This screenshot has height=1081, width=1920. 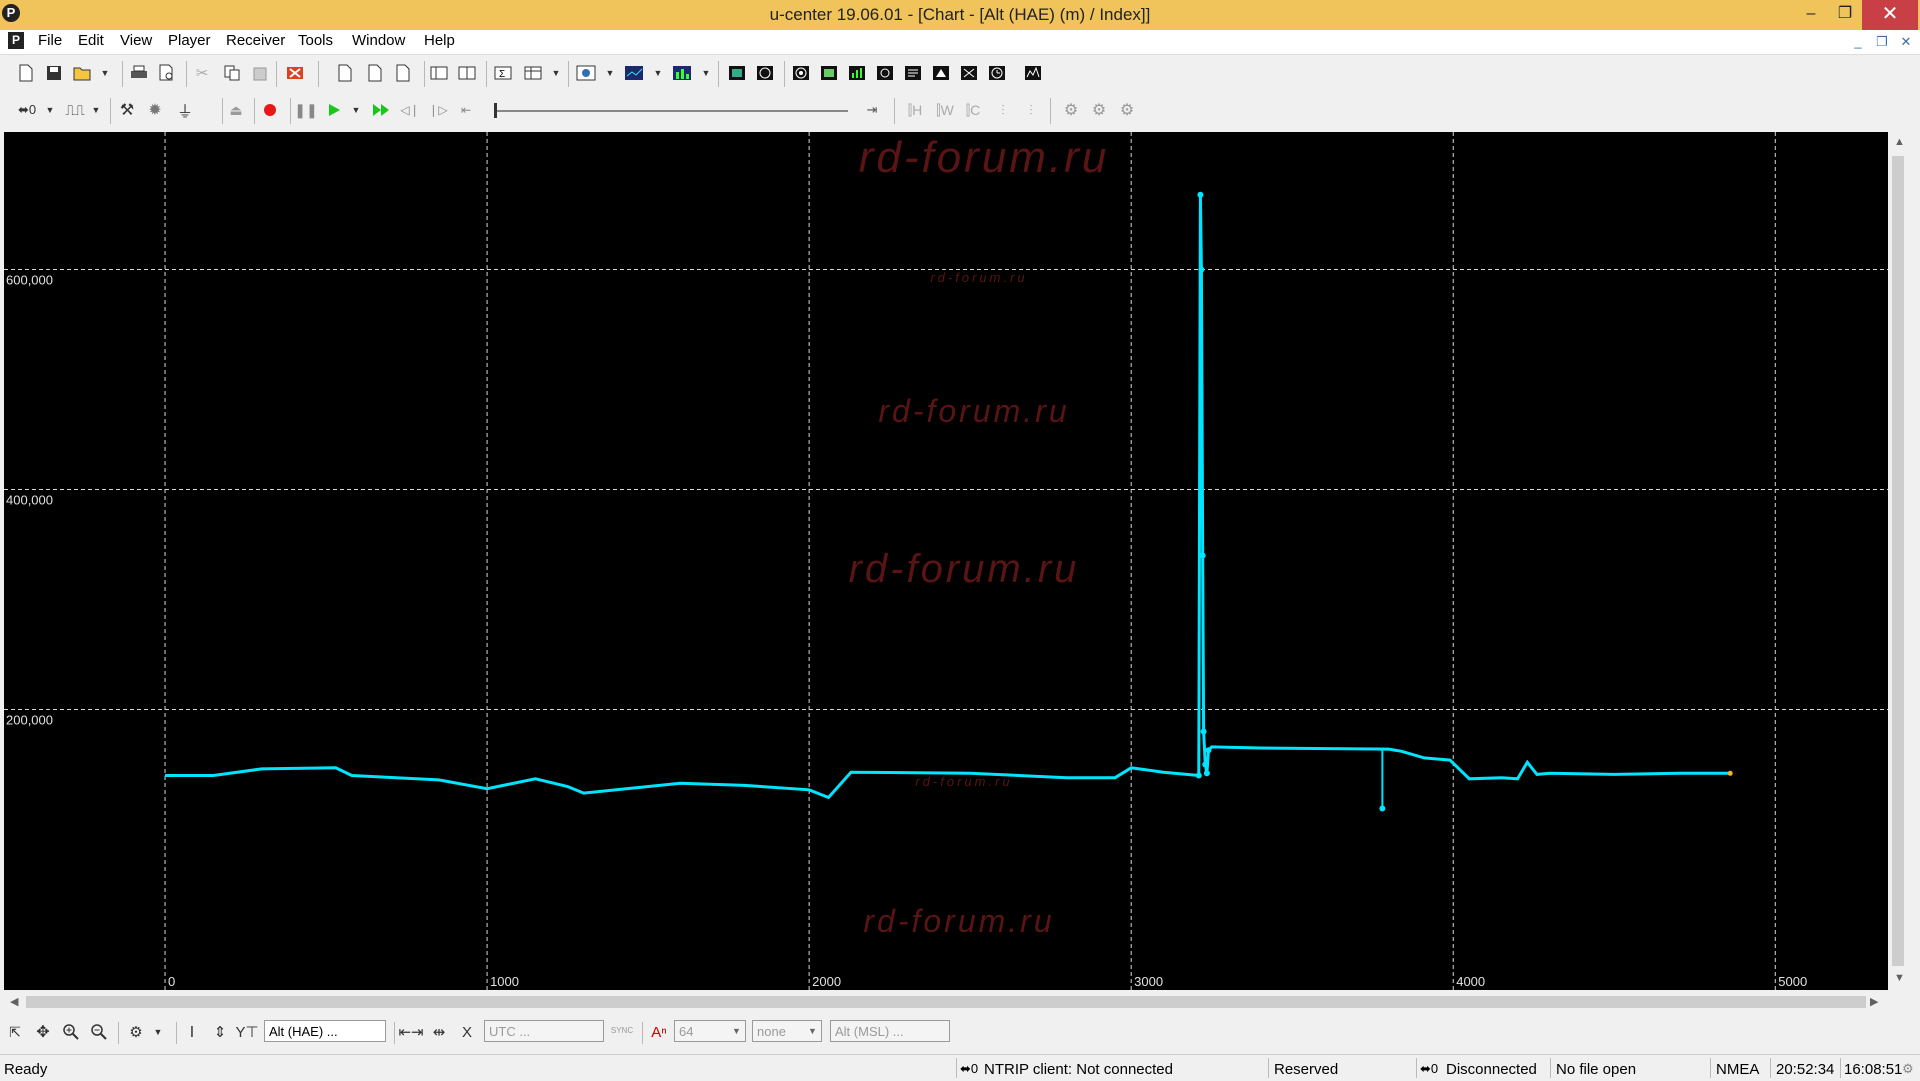 I want to click on maximize-button: ❐, so click(x=1845, y=15).